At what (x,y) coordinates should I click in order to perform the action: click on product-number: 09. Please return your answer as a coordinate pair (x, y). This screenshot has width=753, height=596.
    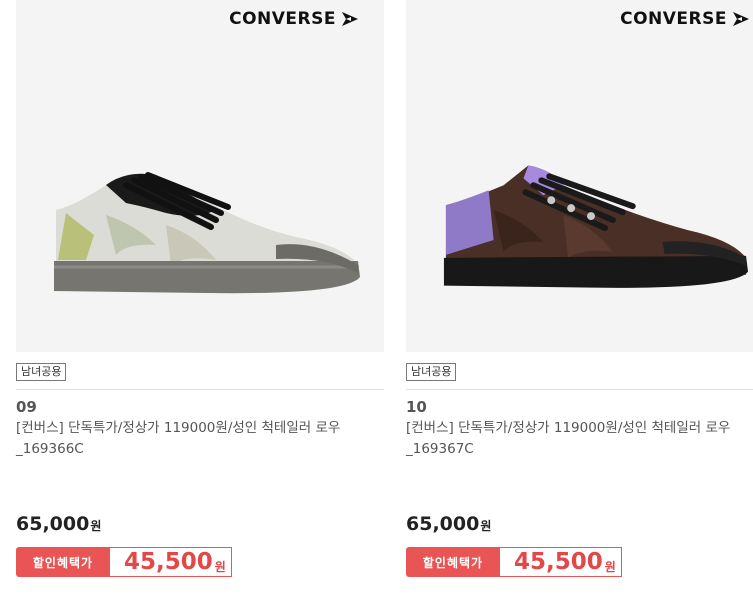
    Looking at the image, I should click on (26, 407).